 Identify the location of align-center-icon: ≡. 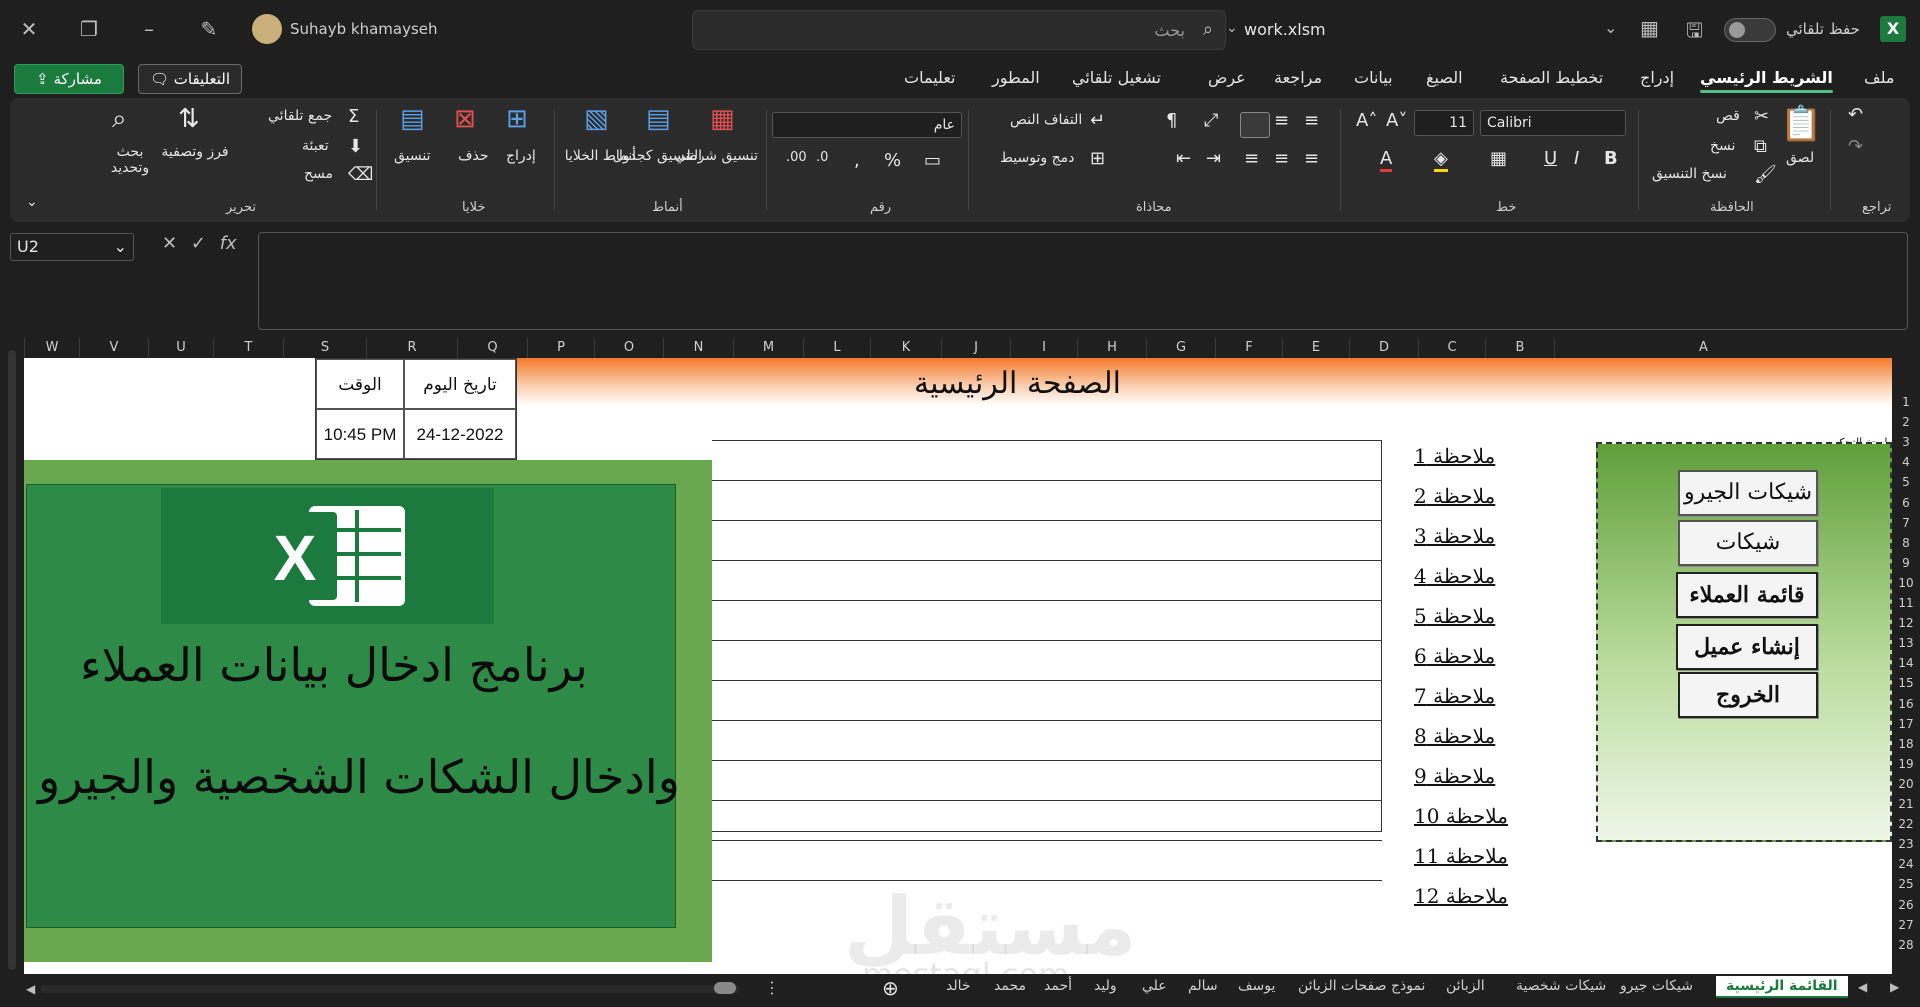
(1281, 158).